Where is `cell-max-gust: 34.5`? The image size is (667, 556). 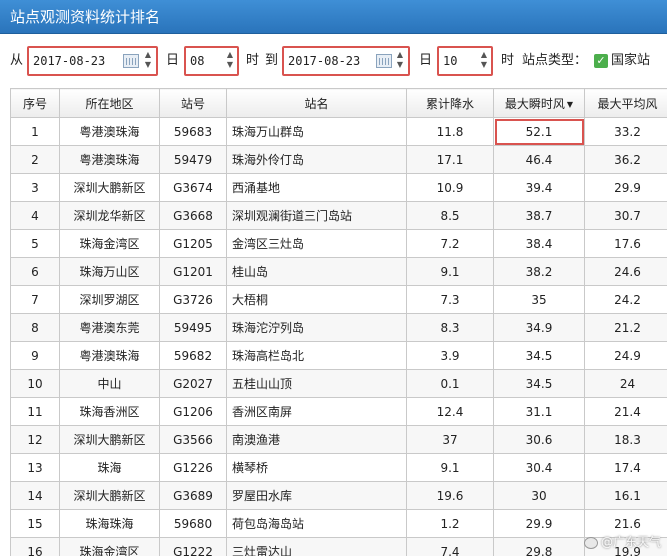 cell-max-gust: 34.5 is located at coordinates (539, 383).